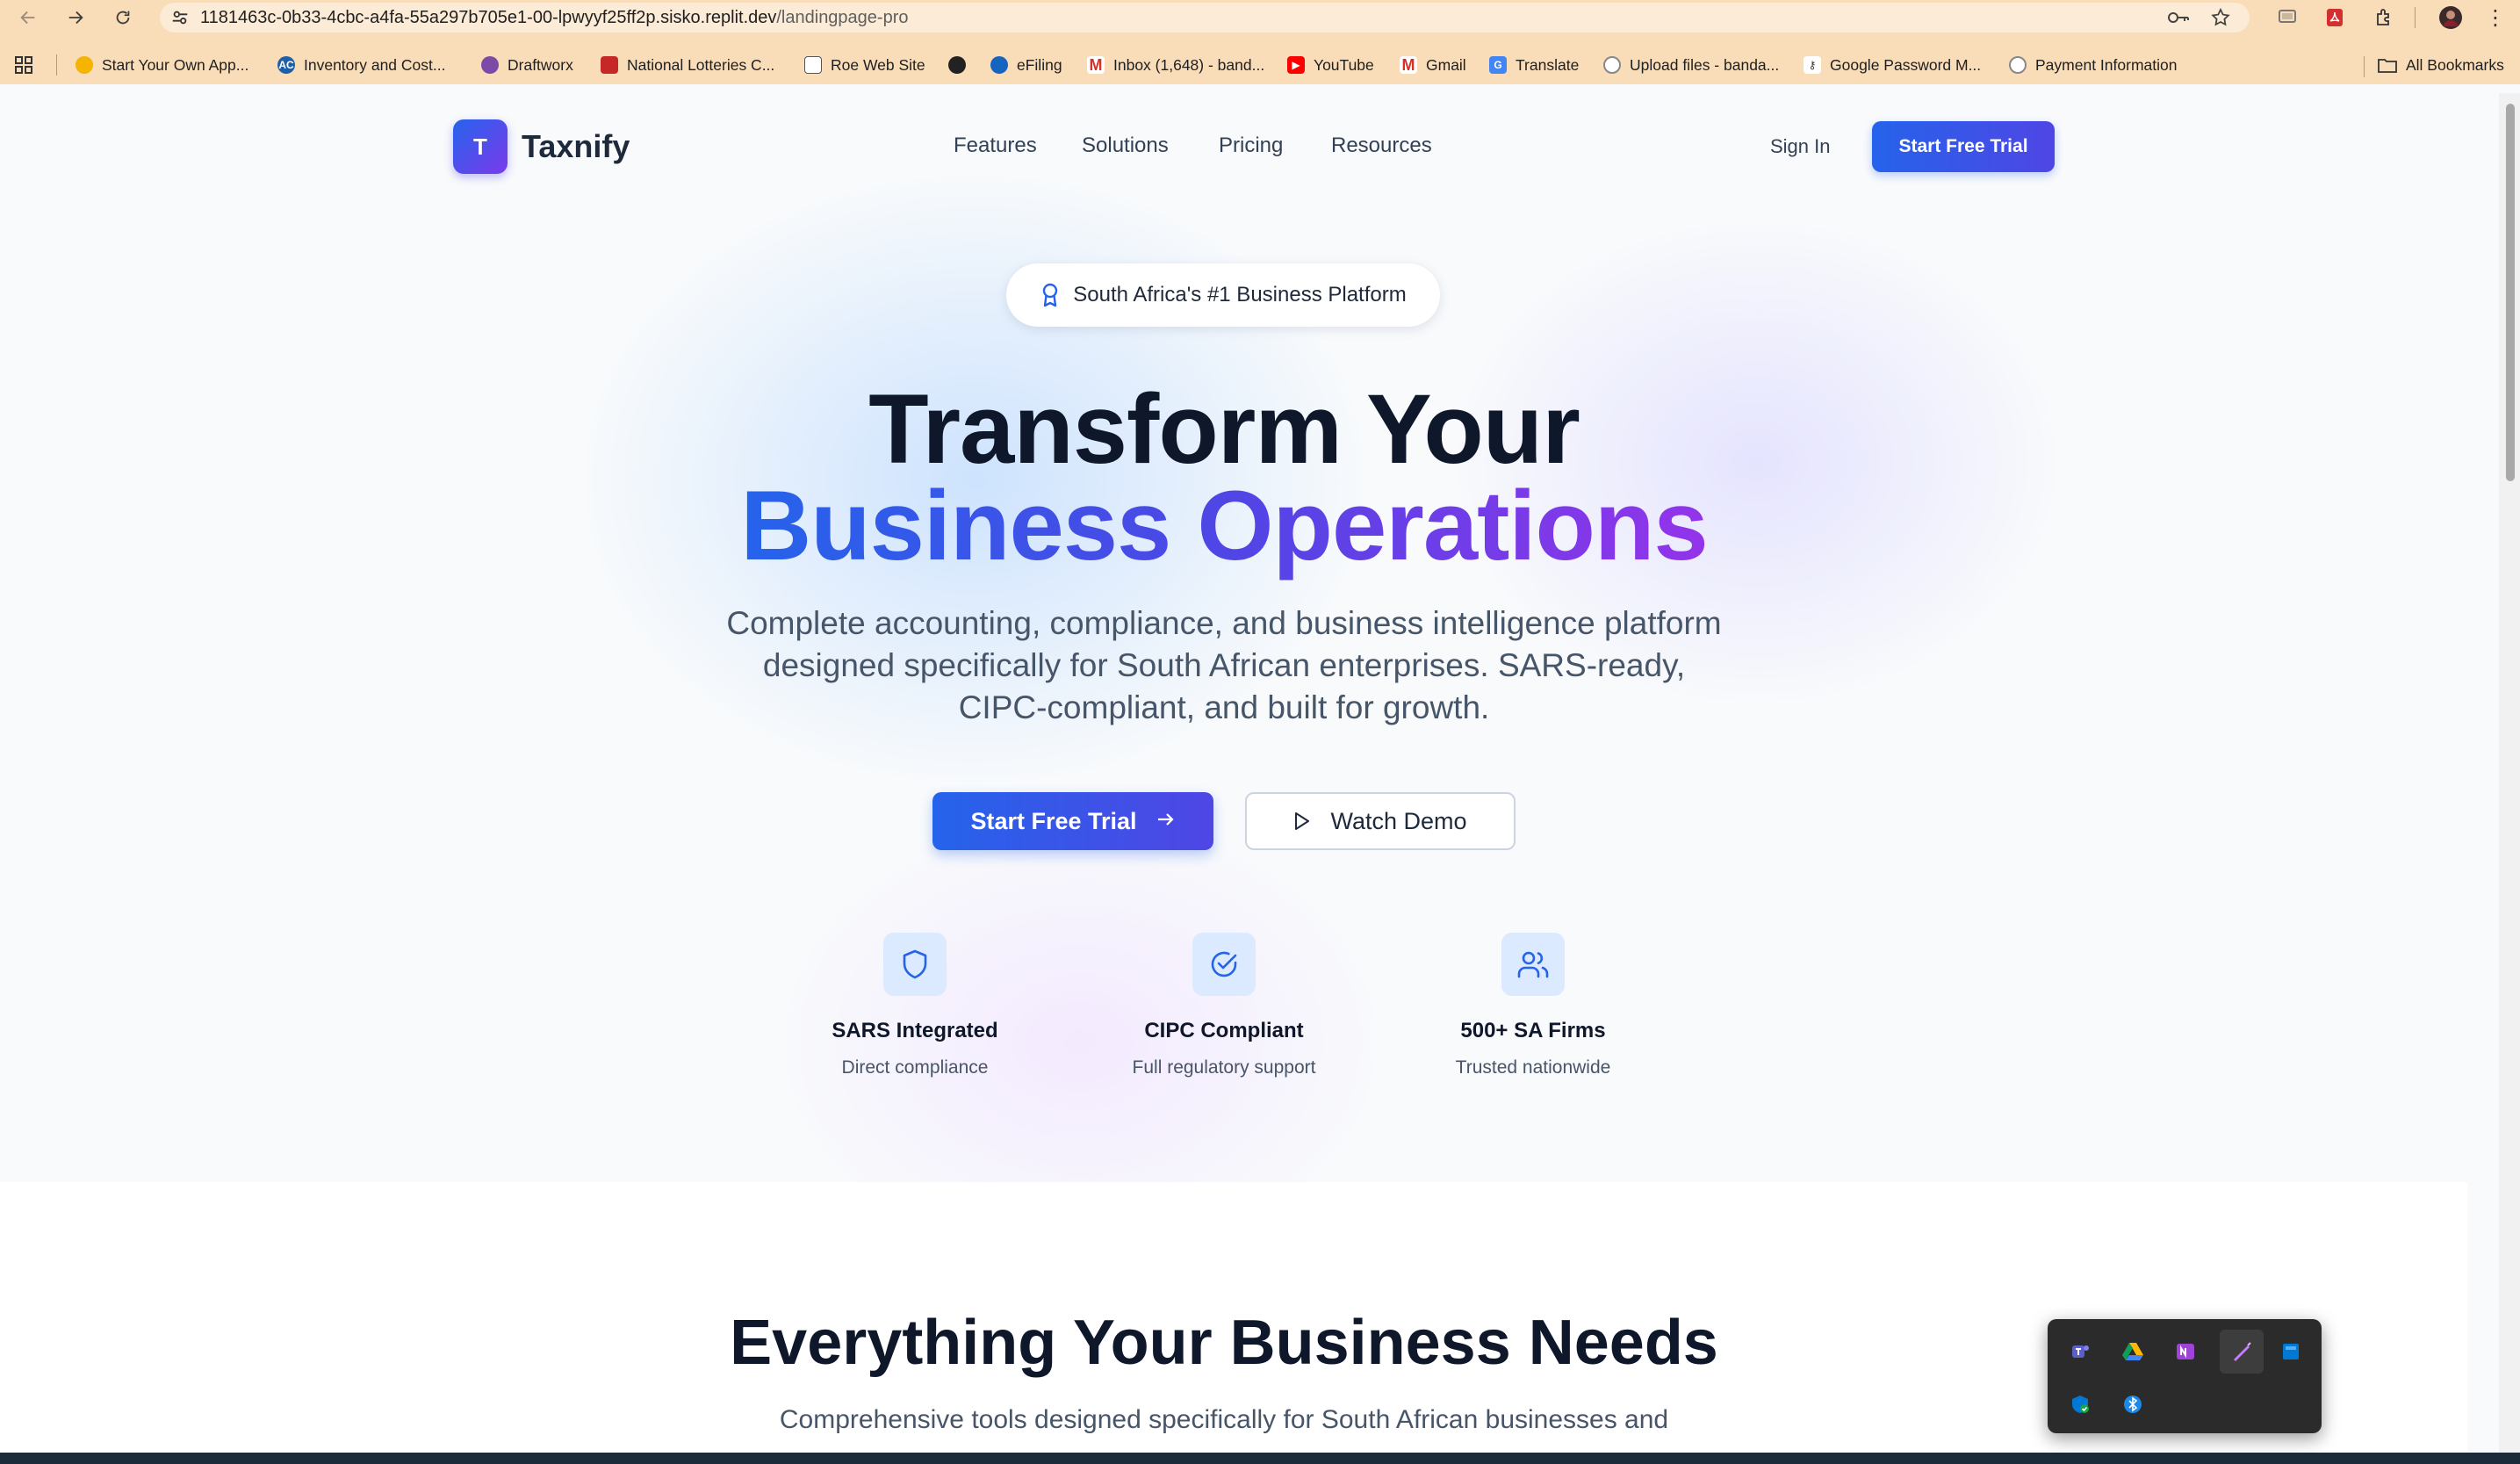 This screenshot has width=2520, height=1464. What do you see at coordinates (2093, 65) in the screenshot?
I see `bookmark-item: Payment Information` at bounding box center [2093, 65].